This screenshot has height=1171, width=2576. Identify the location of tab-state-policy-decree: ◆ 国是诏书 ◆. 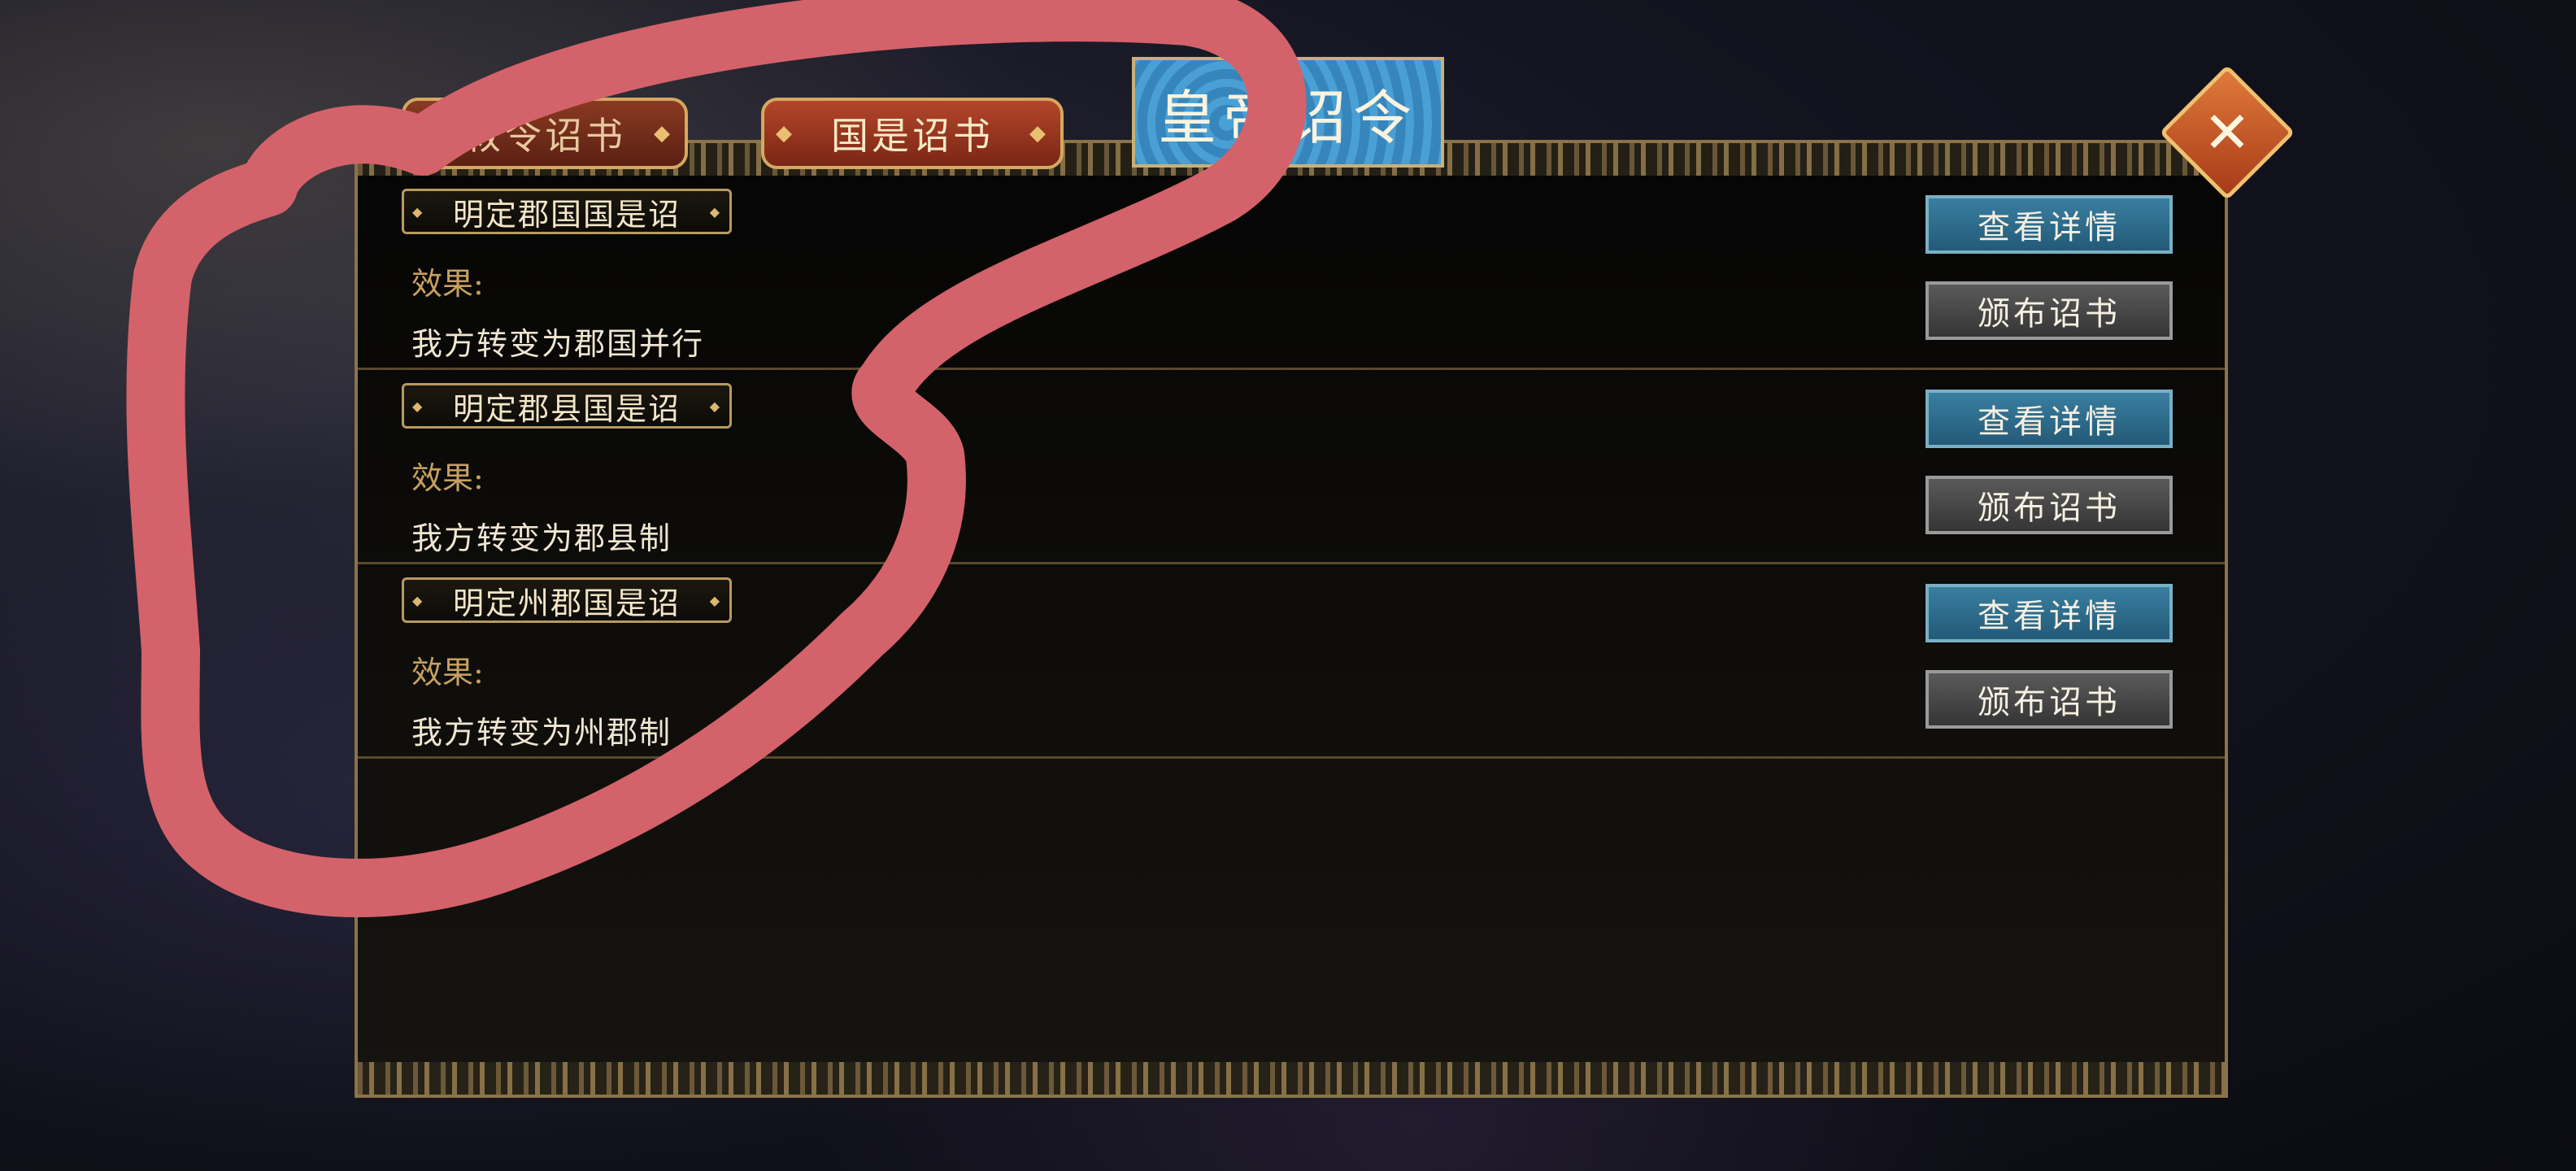
(912, 133).